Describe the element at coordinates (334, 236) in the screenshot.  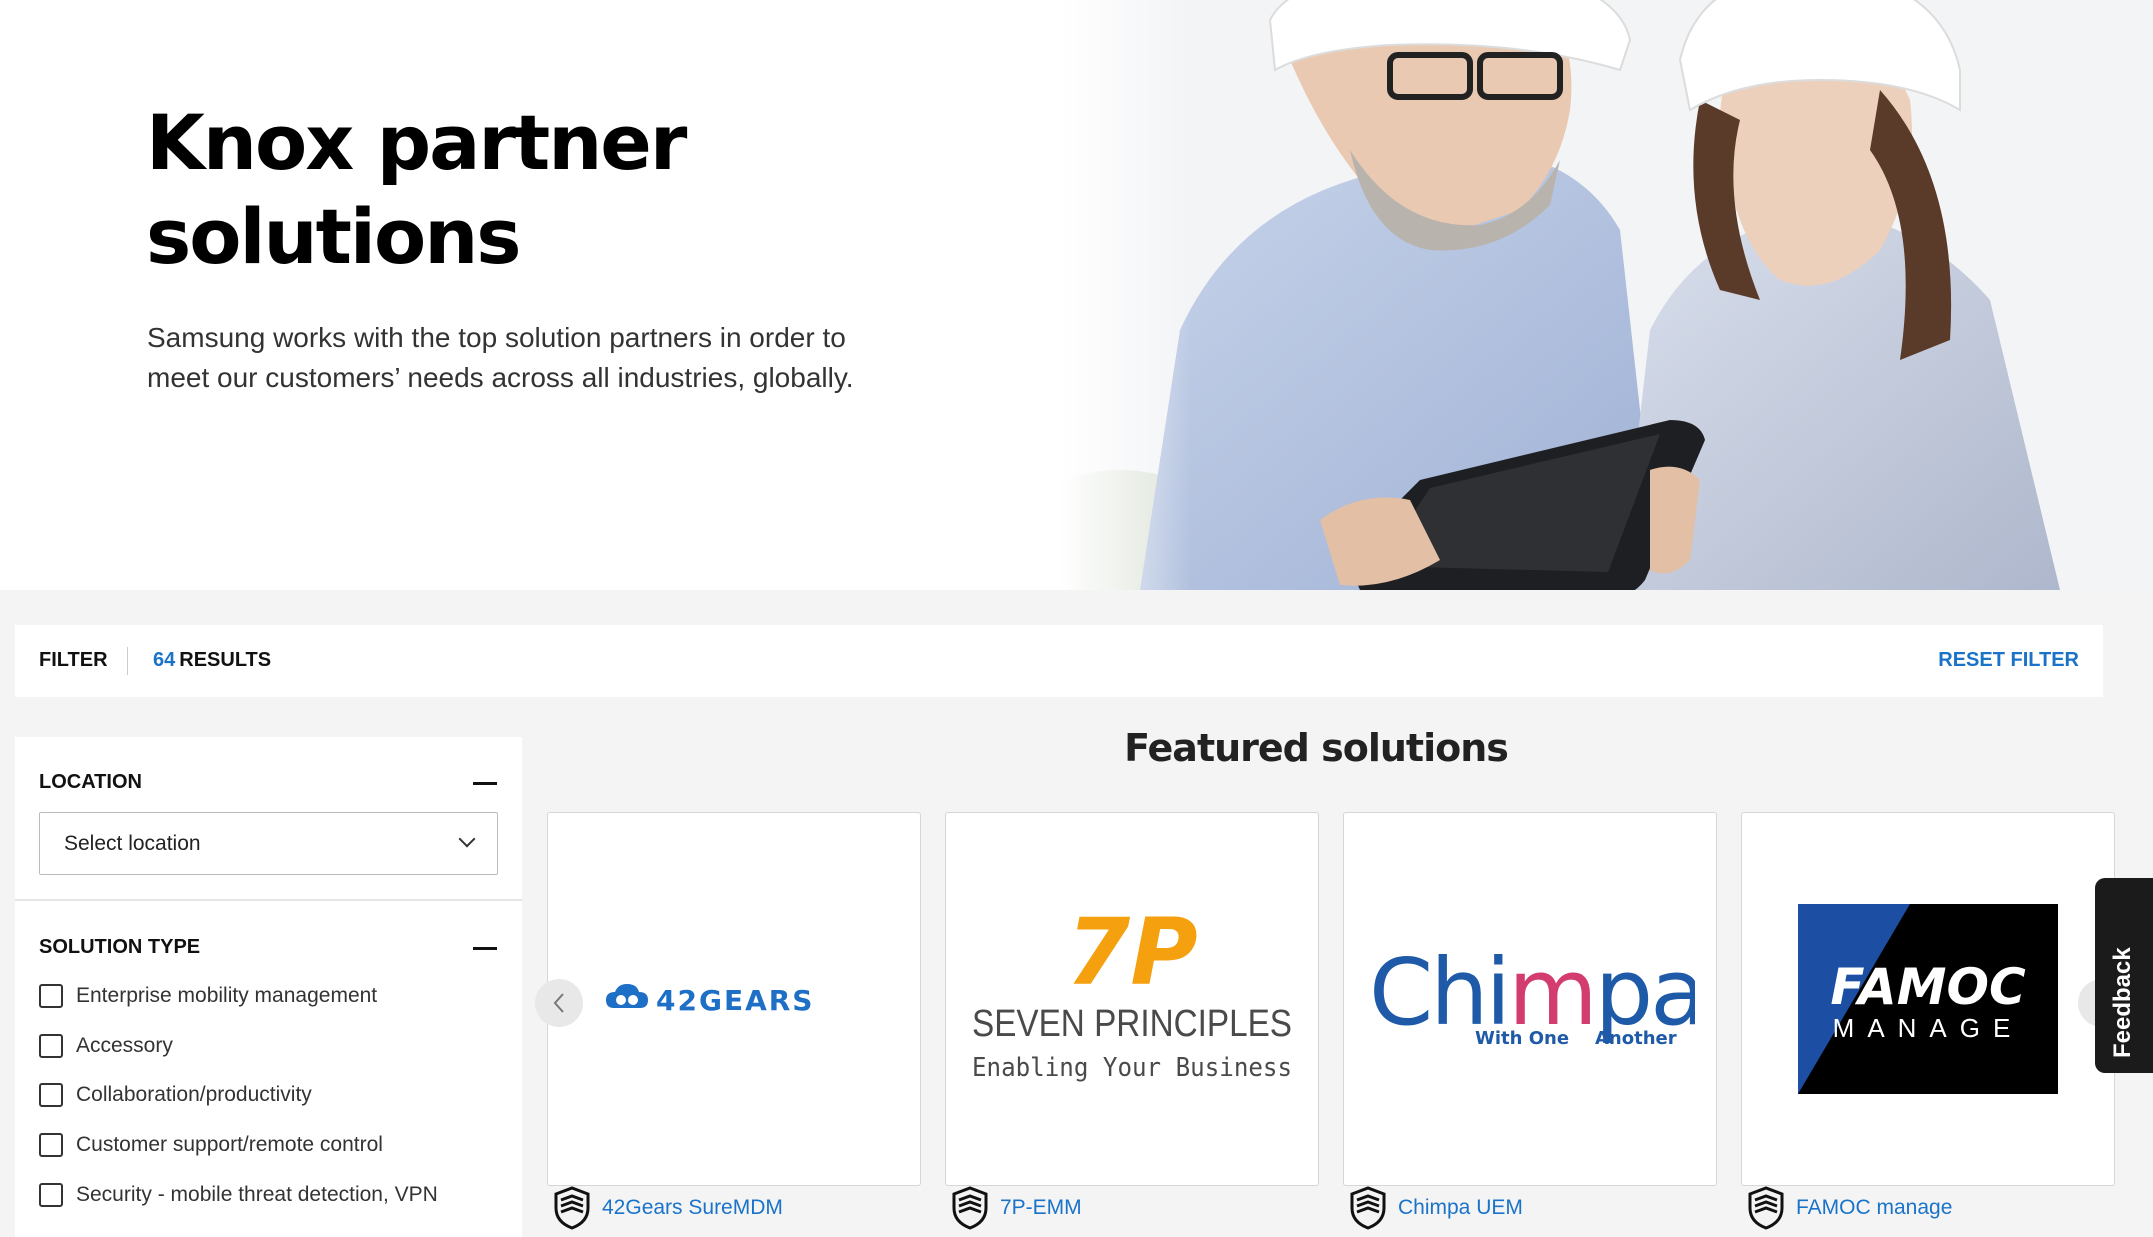
I see `page-title-line2: solutions` at that location.